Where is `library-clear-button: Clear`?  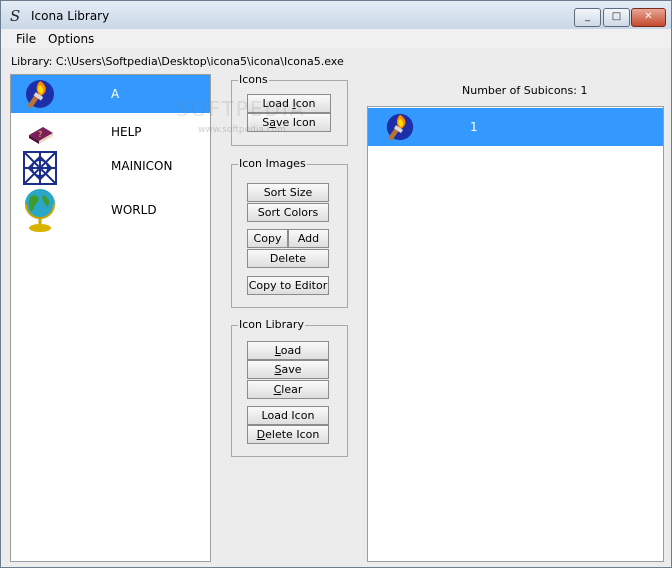
library-clear-button: Clear is located at coordinates (288, 389).